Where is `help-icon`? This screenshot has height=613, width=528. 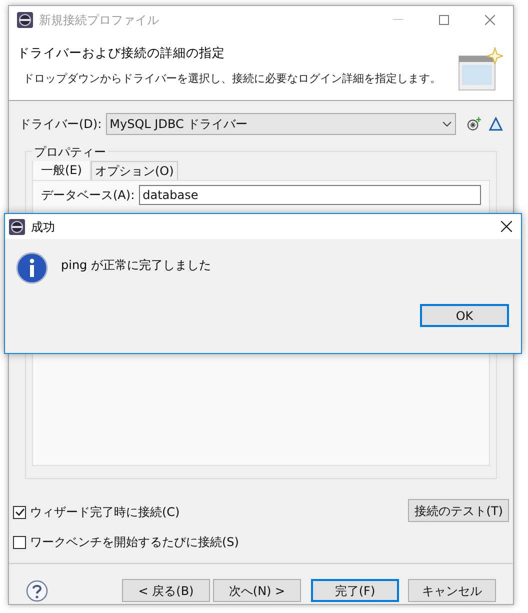 help-icon is located at coordinates (37, 591).